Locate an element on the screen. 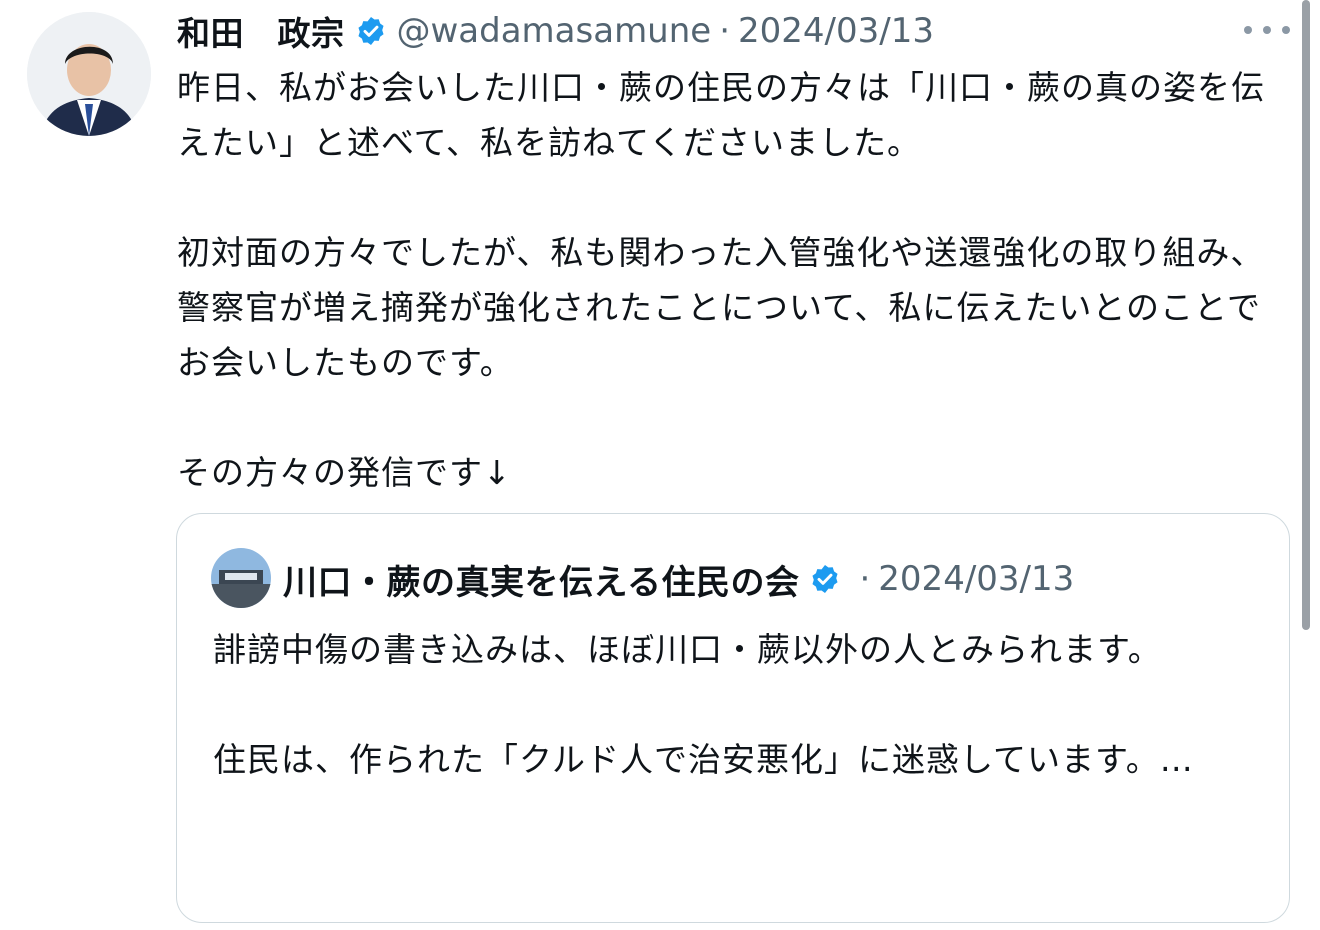  author-handle: @wadamasamune is located at coordinates (554, 31).